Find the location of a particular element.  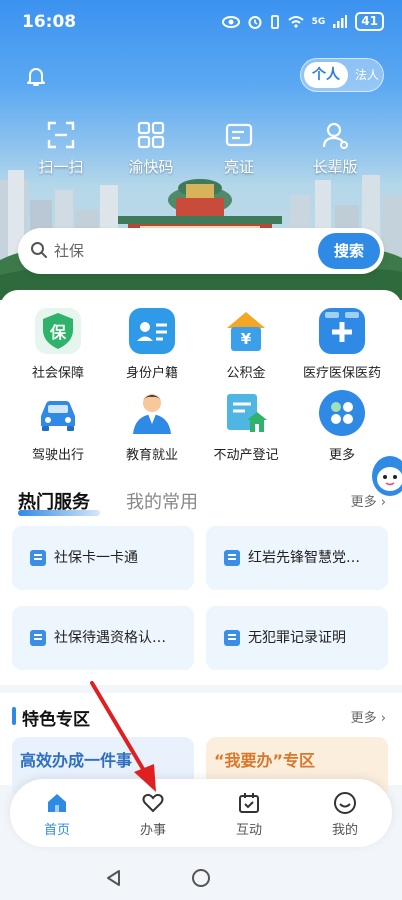

section-accent-bar is located at coordinates (14, 716).